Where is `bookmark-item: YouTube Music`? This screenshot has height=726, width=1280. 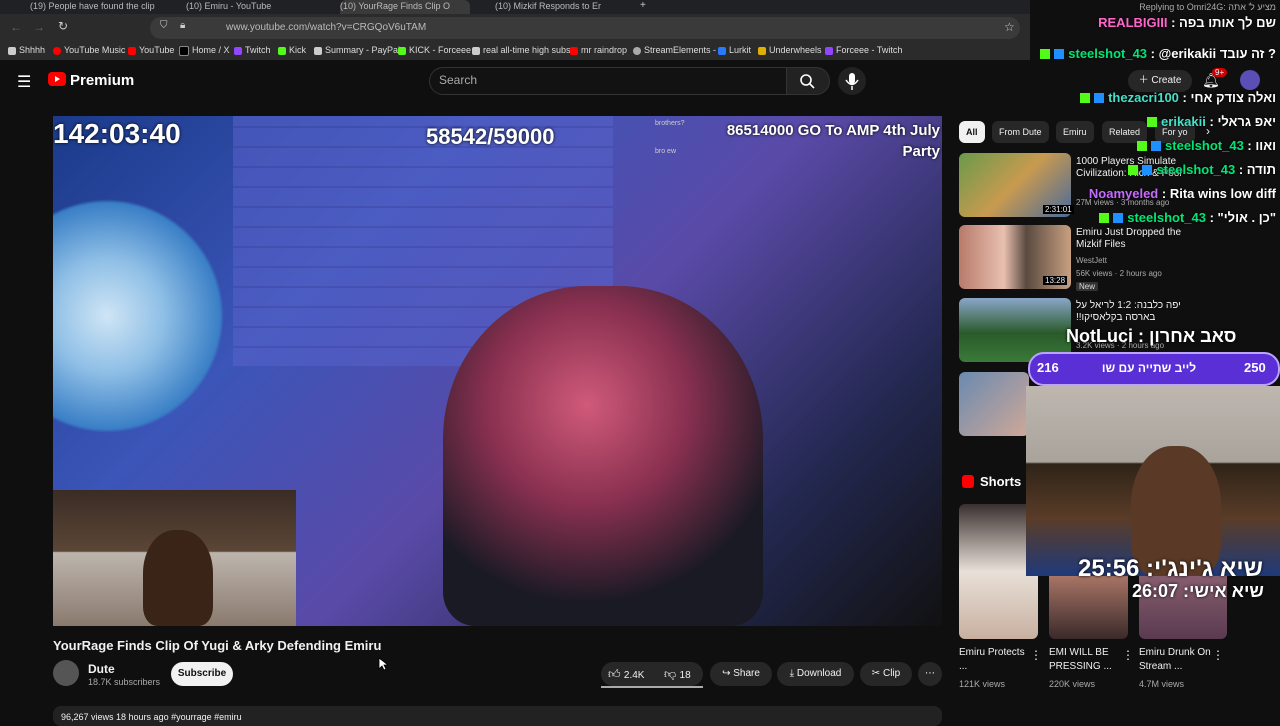
bookmark-item: YouTube Music is located at coordinates (89, 50).